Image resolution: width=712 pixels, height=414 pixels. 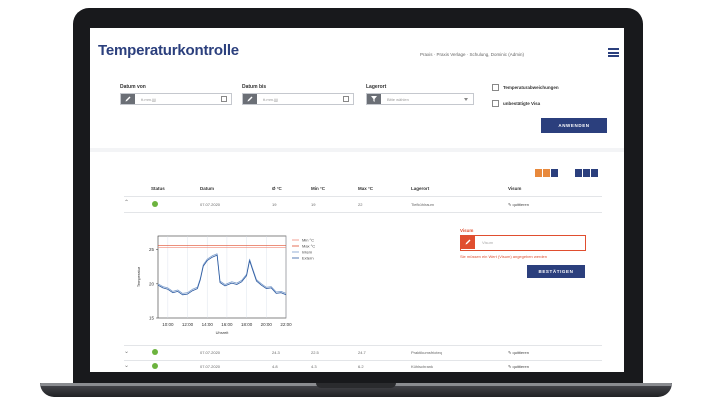 I want to click on column-header-visum: Visum, so click(x=514, y=188).